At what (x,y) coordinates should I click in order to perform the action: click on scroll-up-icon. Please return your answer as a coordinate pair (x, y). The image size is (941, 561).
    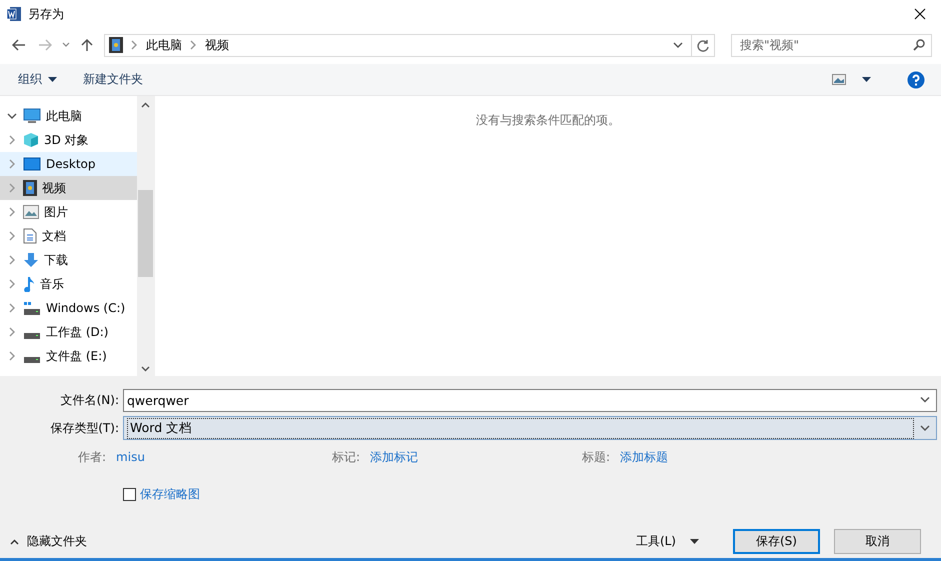
    Looking at the image, I should click on (145, 105).